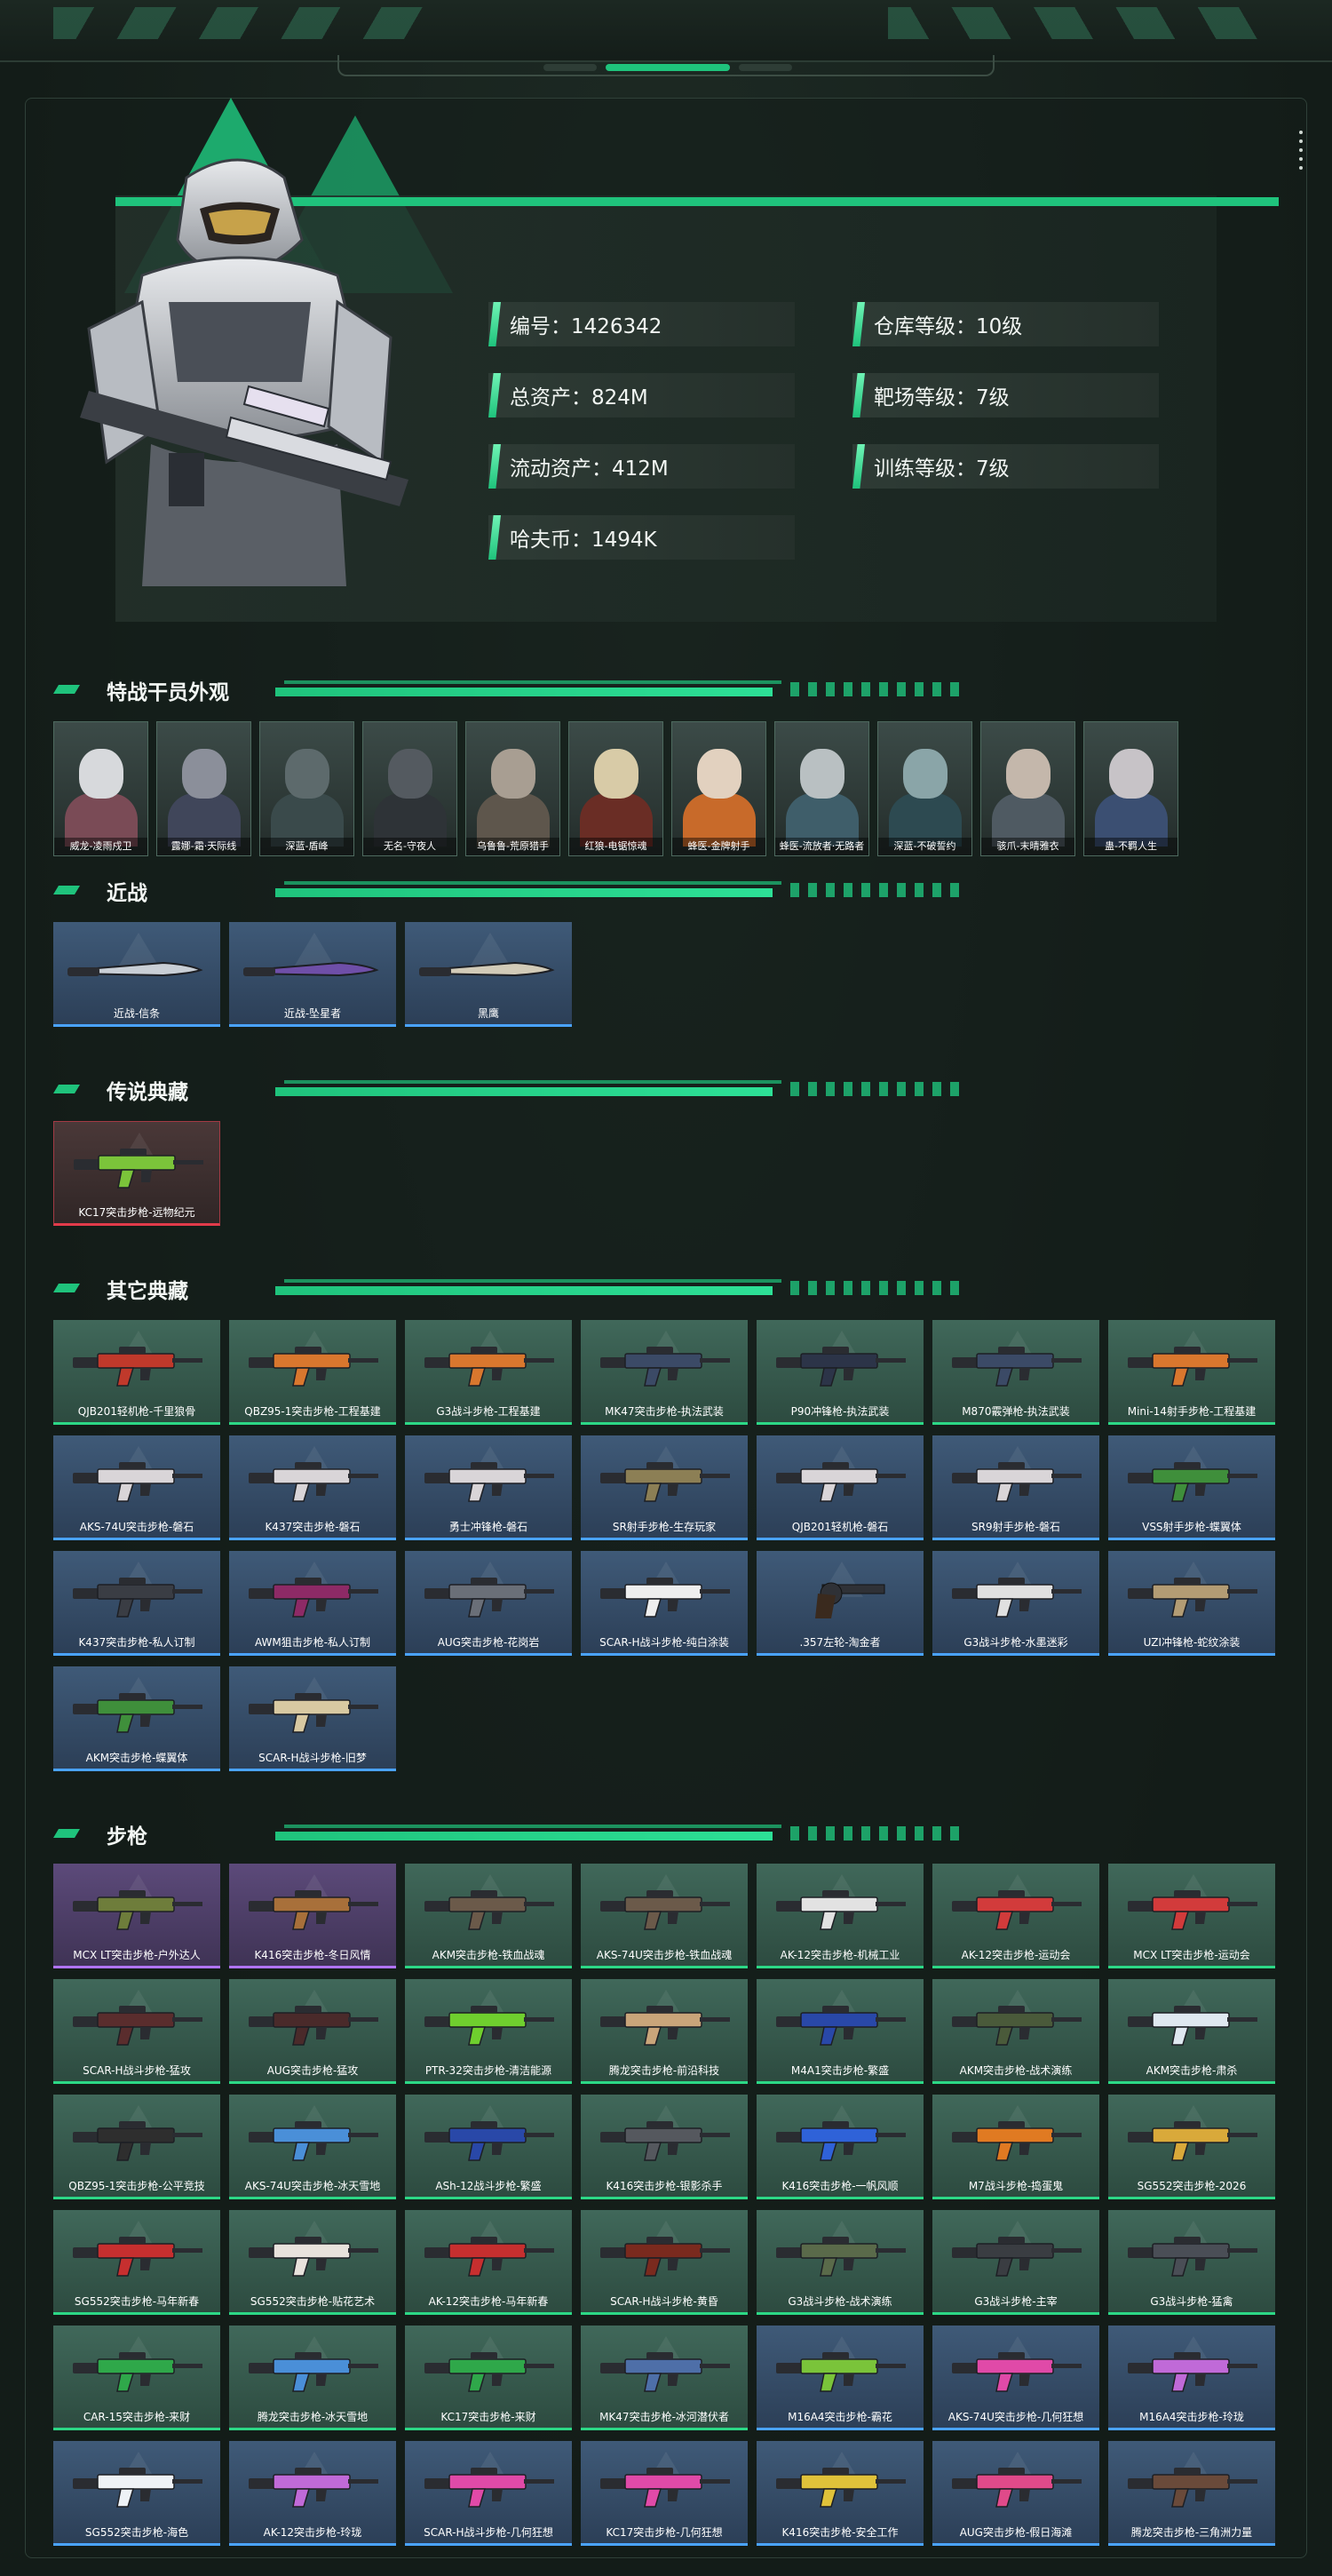  I want to click on weapon-card: M7战斗步枪-捣蛋鬼, so click(1015, 2147).